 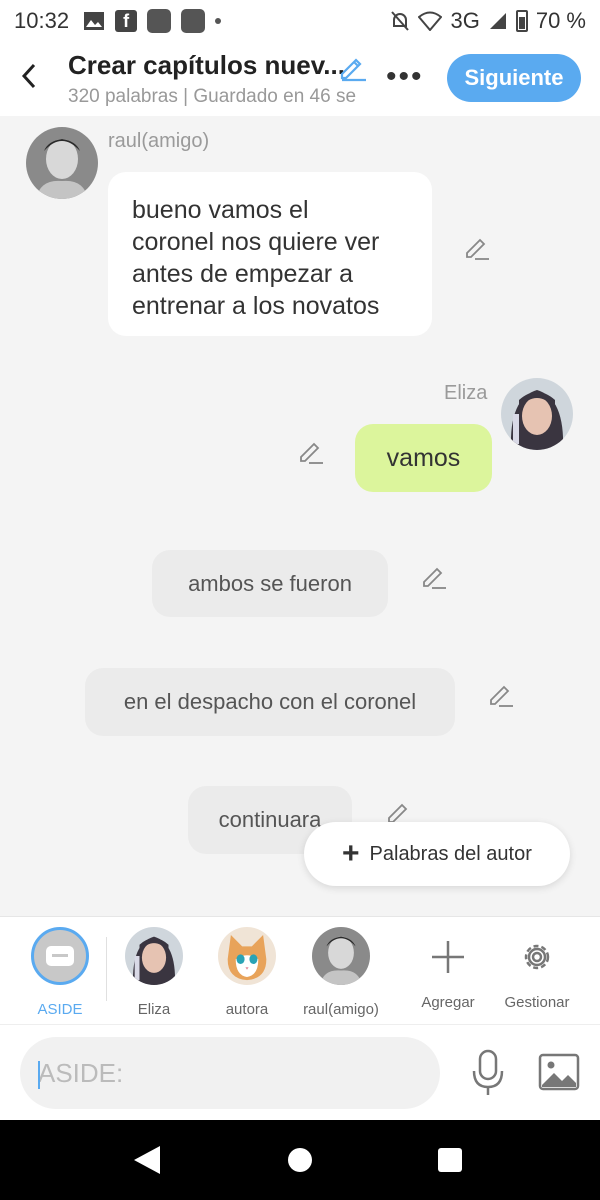 I want to click on manage-characters-button: Gestionar, so click(x=537, y=969).